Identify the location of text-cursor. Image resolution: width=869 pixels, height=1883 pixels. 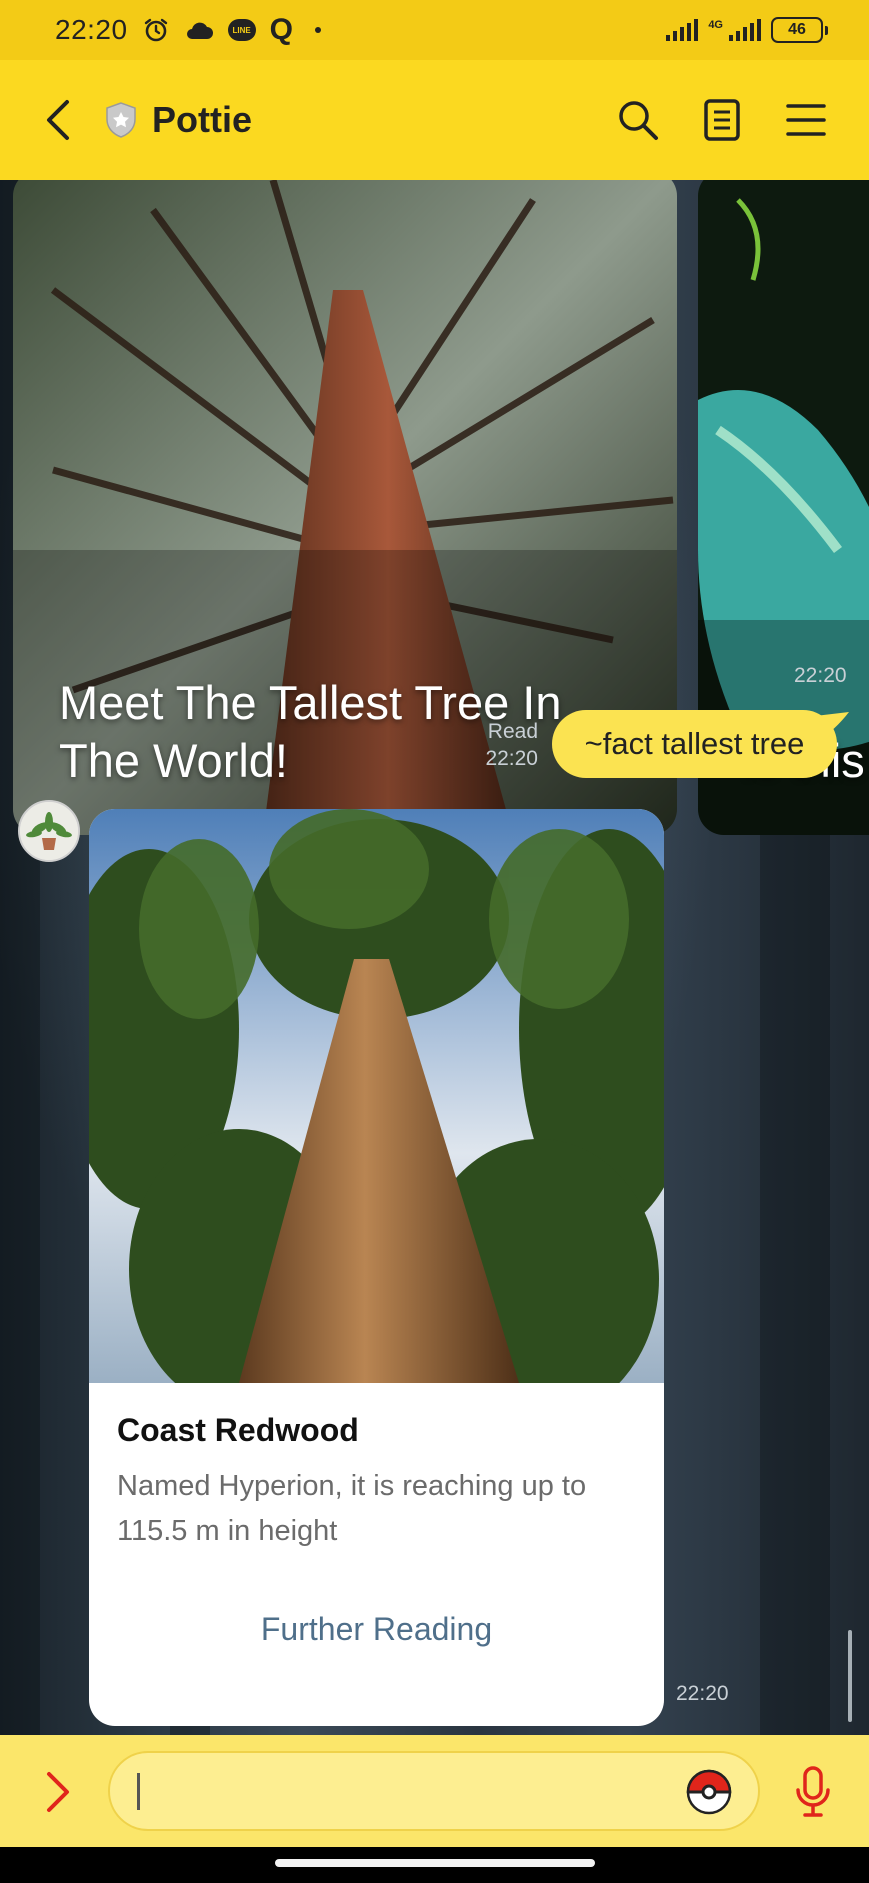
(138, 1791).